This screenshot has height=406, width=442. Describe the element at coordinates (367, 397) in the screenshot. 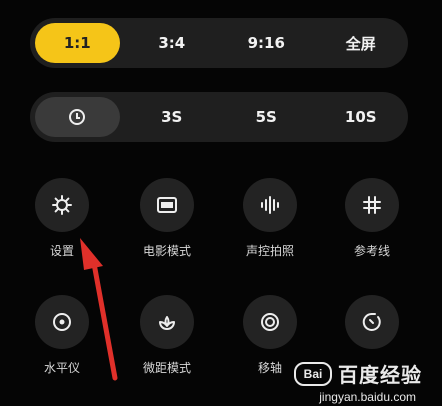

I see `watermark-url: jingyan.baidu.com` at that location.